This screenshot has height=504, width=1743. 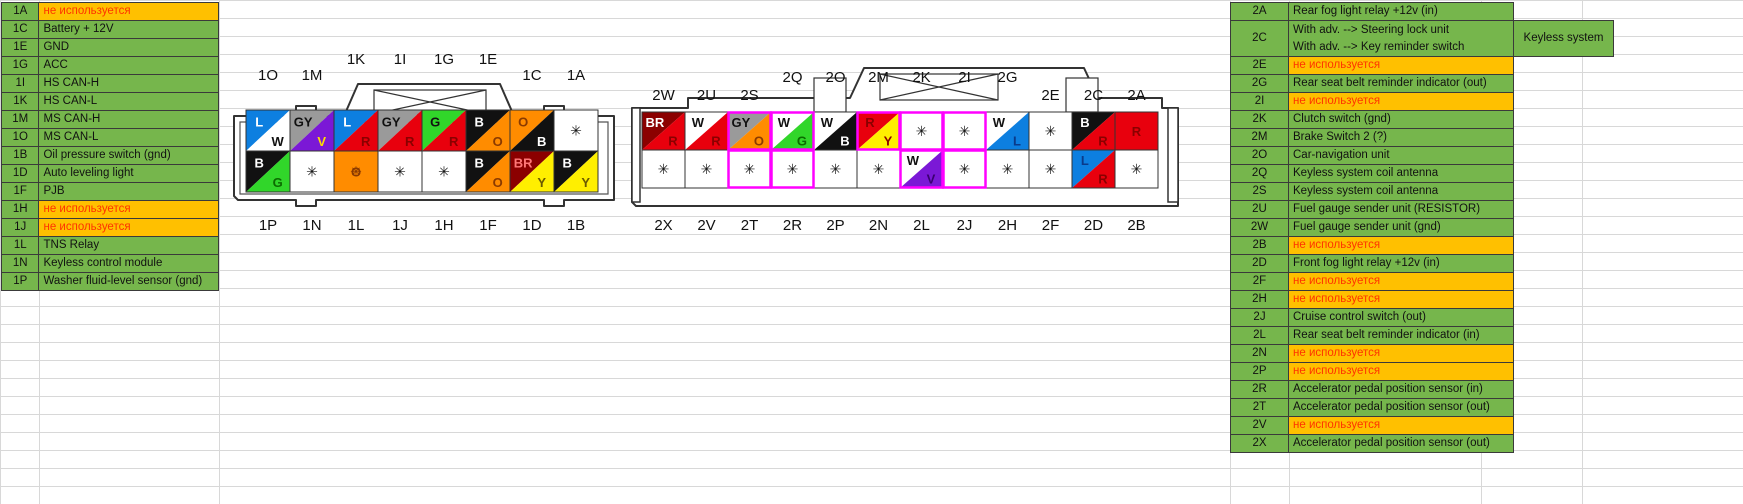 I want to click on pin-code-cell: 2H, so click(x=1259, y=299).